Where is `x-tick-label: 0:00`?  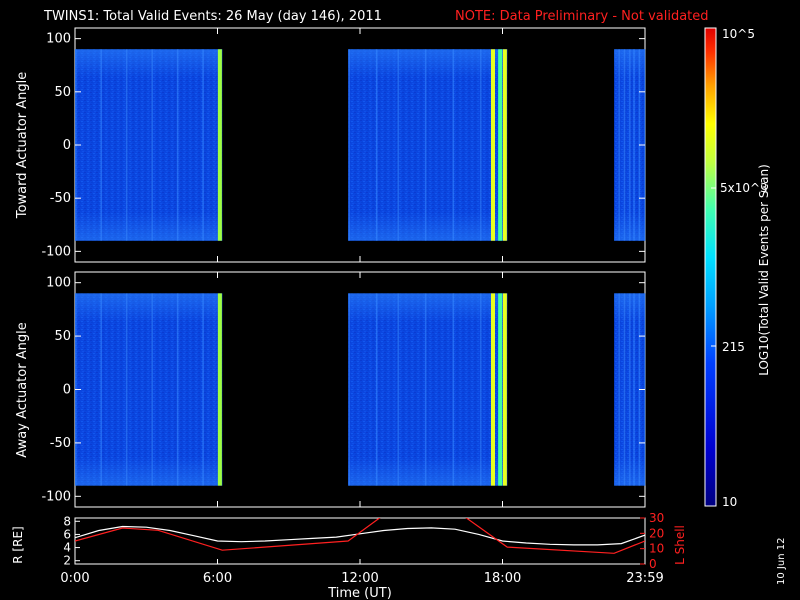 x-tick-label: 0:00 is located at coordinates (74, 578).